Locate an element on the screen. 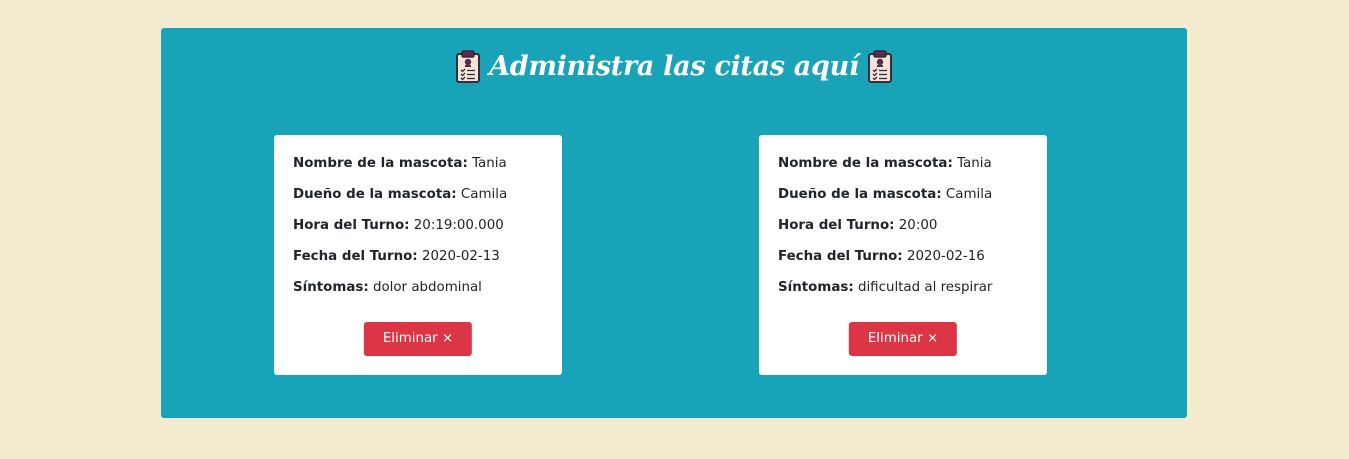 The image size is (1349, 459). page-title: Administra las citas aquí is located at coordinates (674, 66).